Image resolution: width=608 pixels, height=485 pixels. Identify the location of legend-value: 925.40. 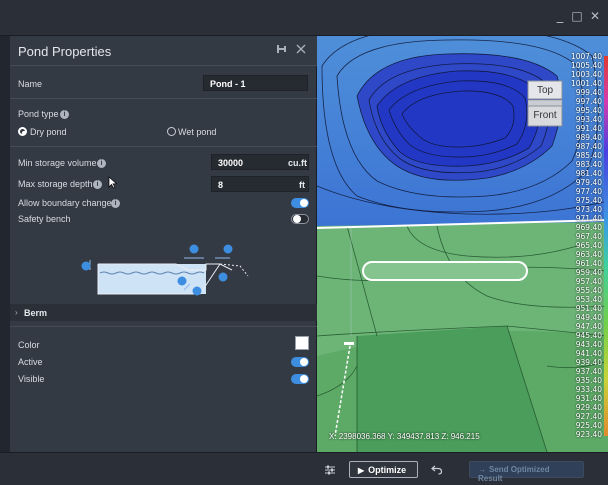
(588, 425).